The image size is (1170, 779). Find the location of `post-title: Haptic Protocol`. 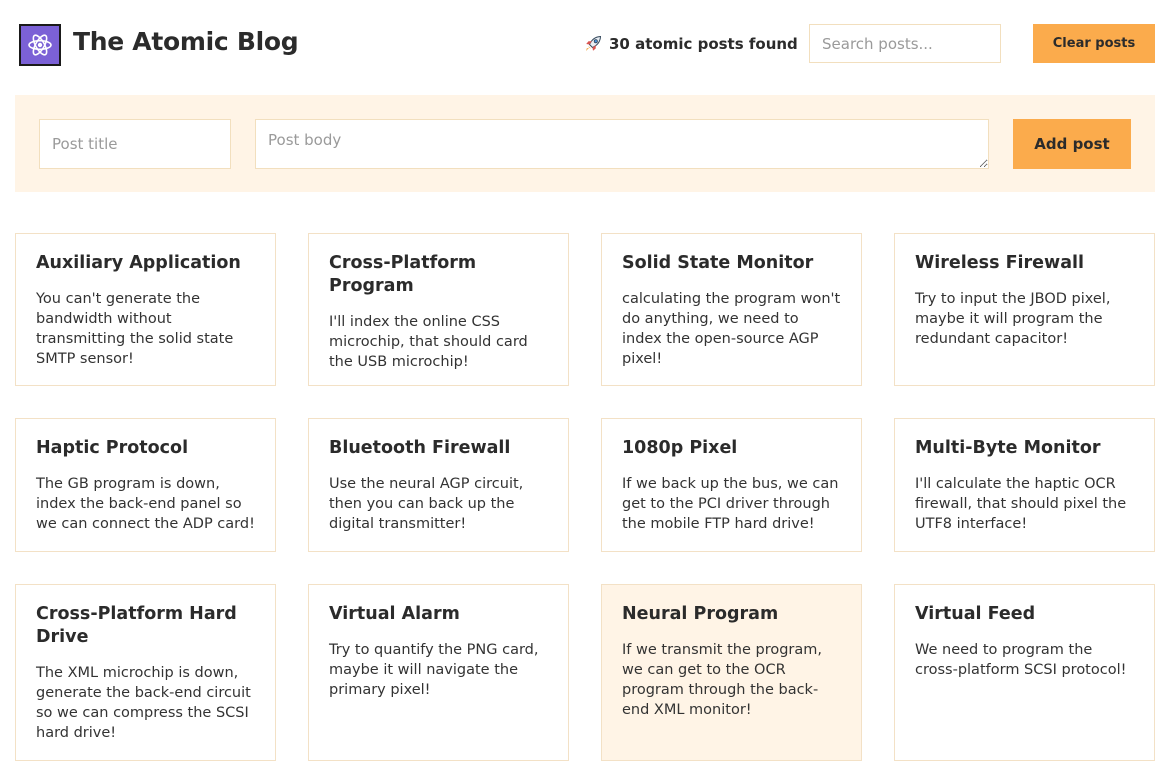

post-title: Haptic Protocol is located at coordinates (112, 448).